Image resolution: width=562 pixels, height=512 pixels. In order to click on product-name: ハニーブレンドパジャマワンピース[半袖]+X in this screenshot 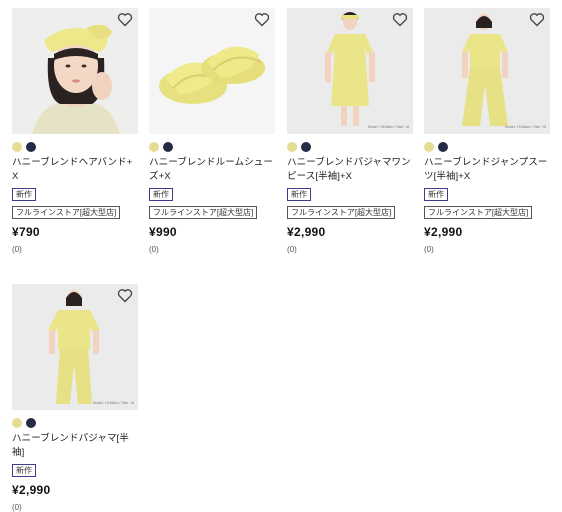, I will do `click(350, 170)`.